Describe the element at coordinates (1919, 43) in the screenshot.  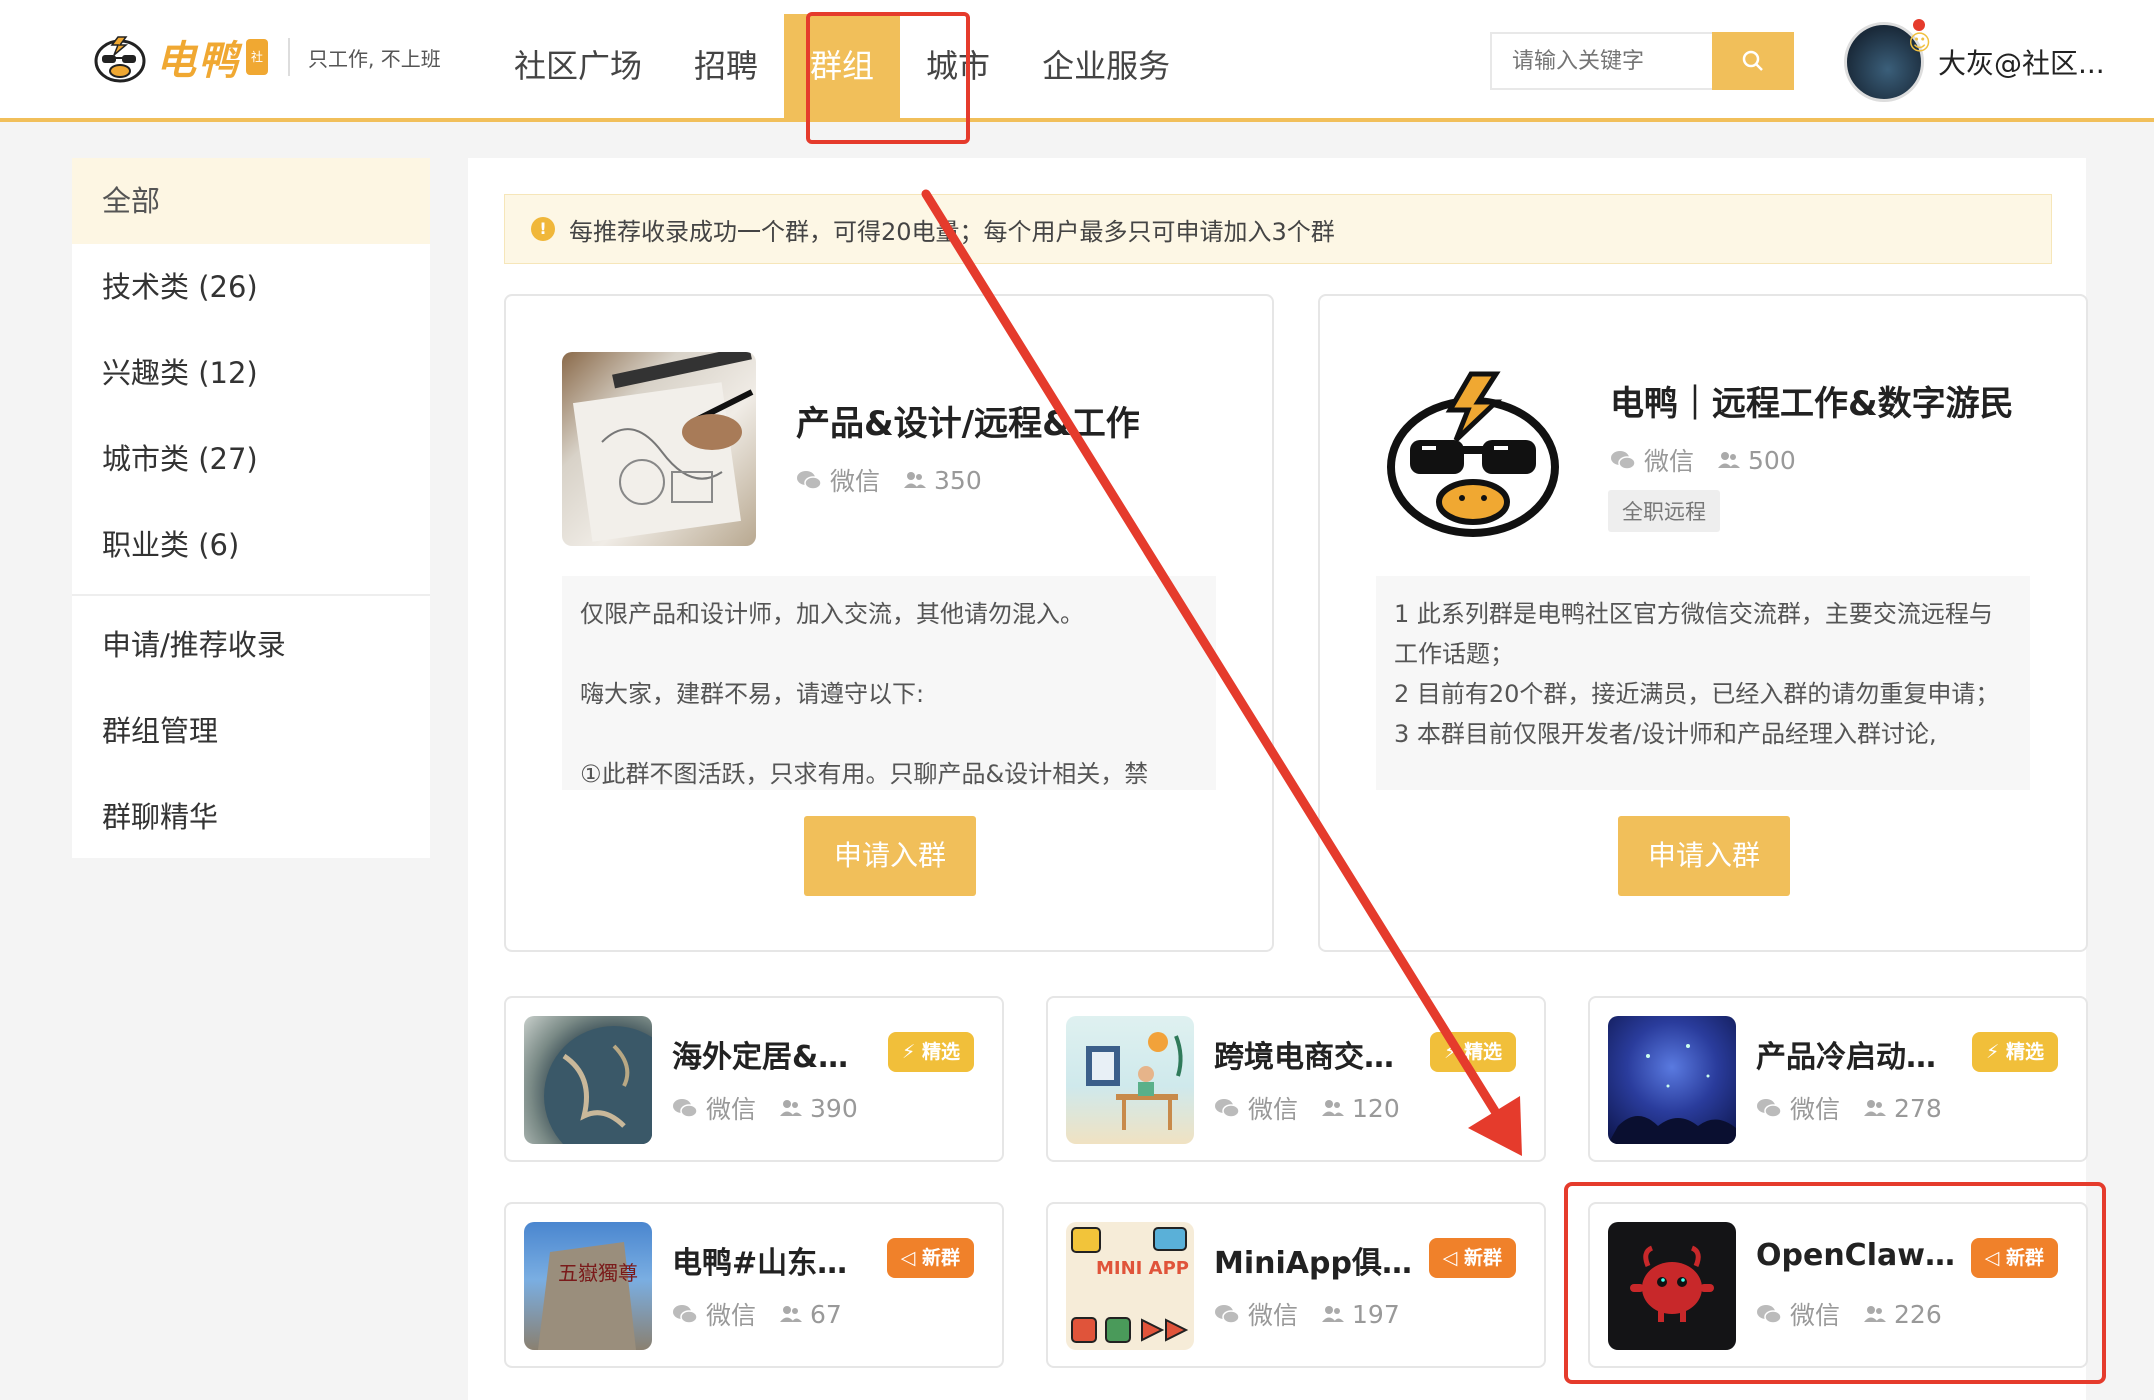
I see `emoji-face-icon: ☺` at that location.